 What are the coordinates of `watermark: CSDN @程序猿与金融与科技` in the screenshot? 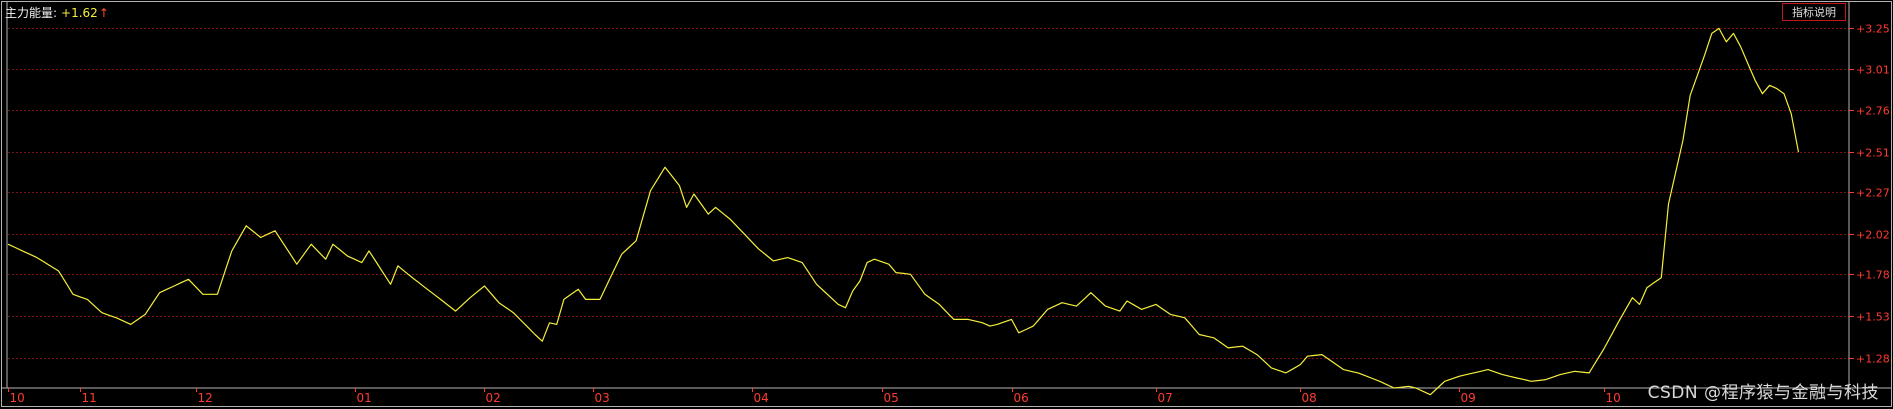 It's located at (1763, 393).